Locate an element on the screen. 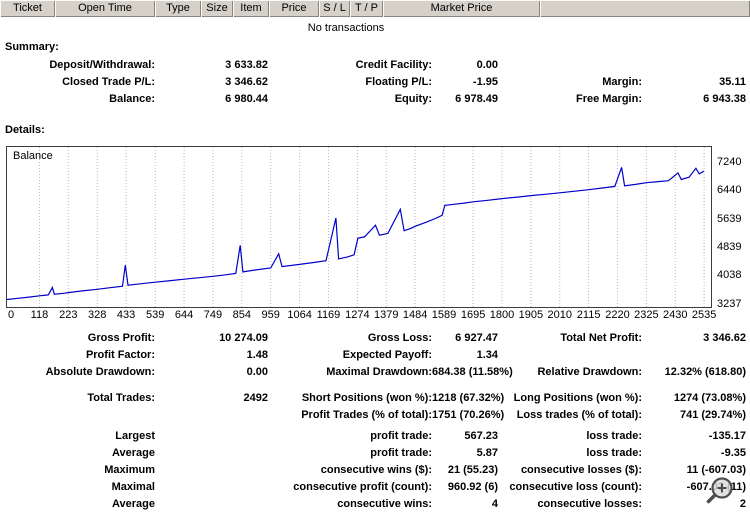 This screenshot has height=518, width=750. zoom-in-icon is located at coordinates (720, 492).